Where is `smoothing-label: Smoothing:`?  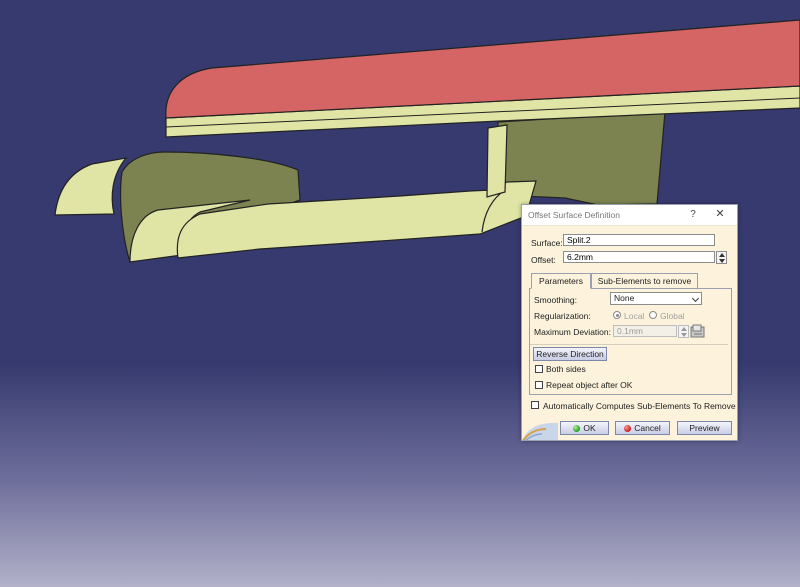 smoothing-label: Smoothing: is located at coordinates (555, 300).